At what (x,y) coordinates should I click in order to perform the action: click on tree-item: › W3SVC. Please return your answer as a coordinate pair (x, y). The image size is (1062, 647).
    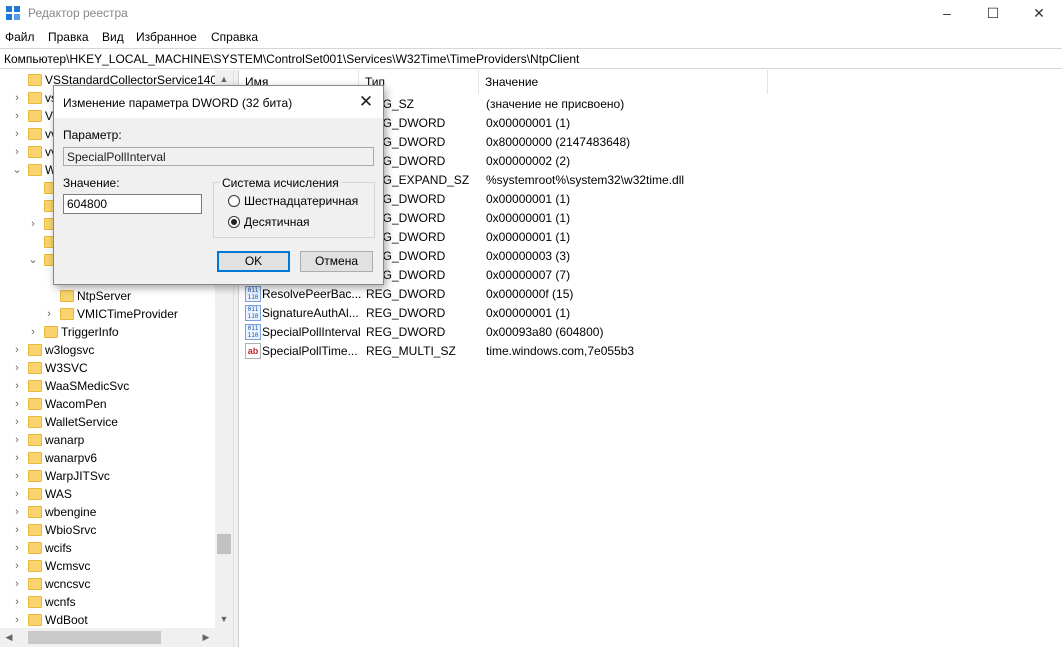
    Looking at the image, I should click on (107, 368).